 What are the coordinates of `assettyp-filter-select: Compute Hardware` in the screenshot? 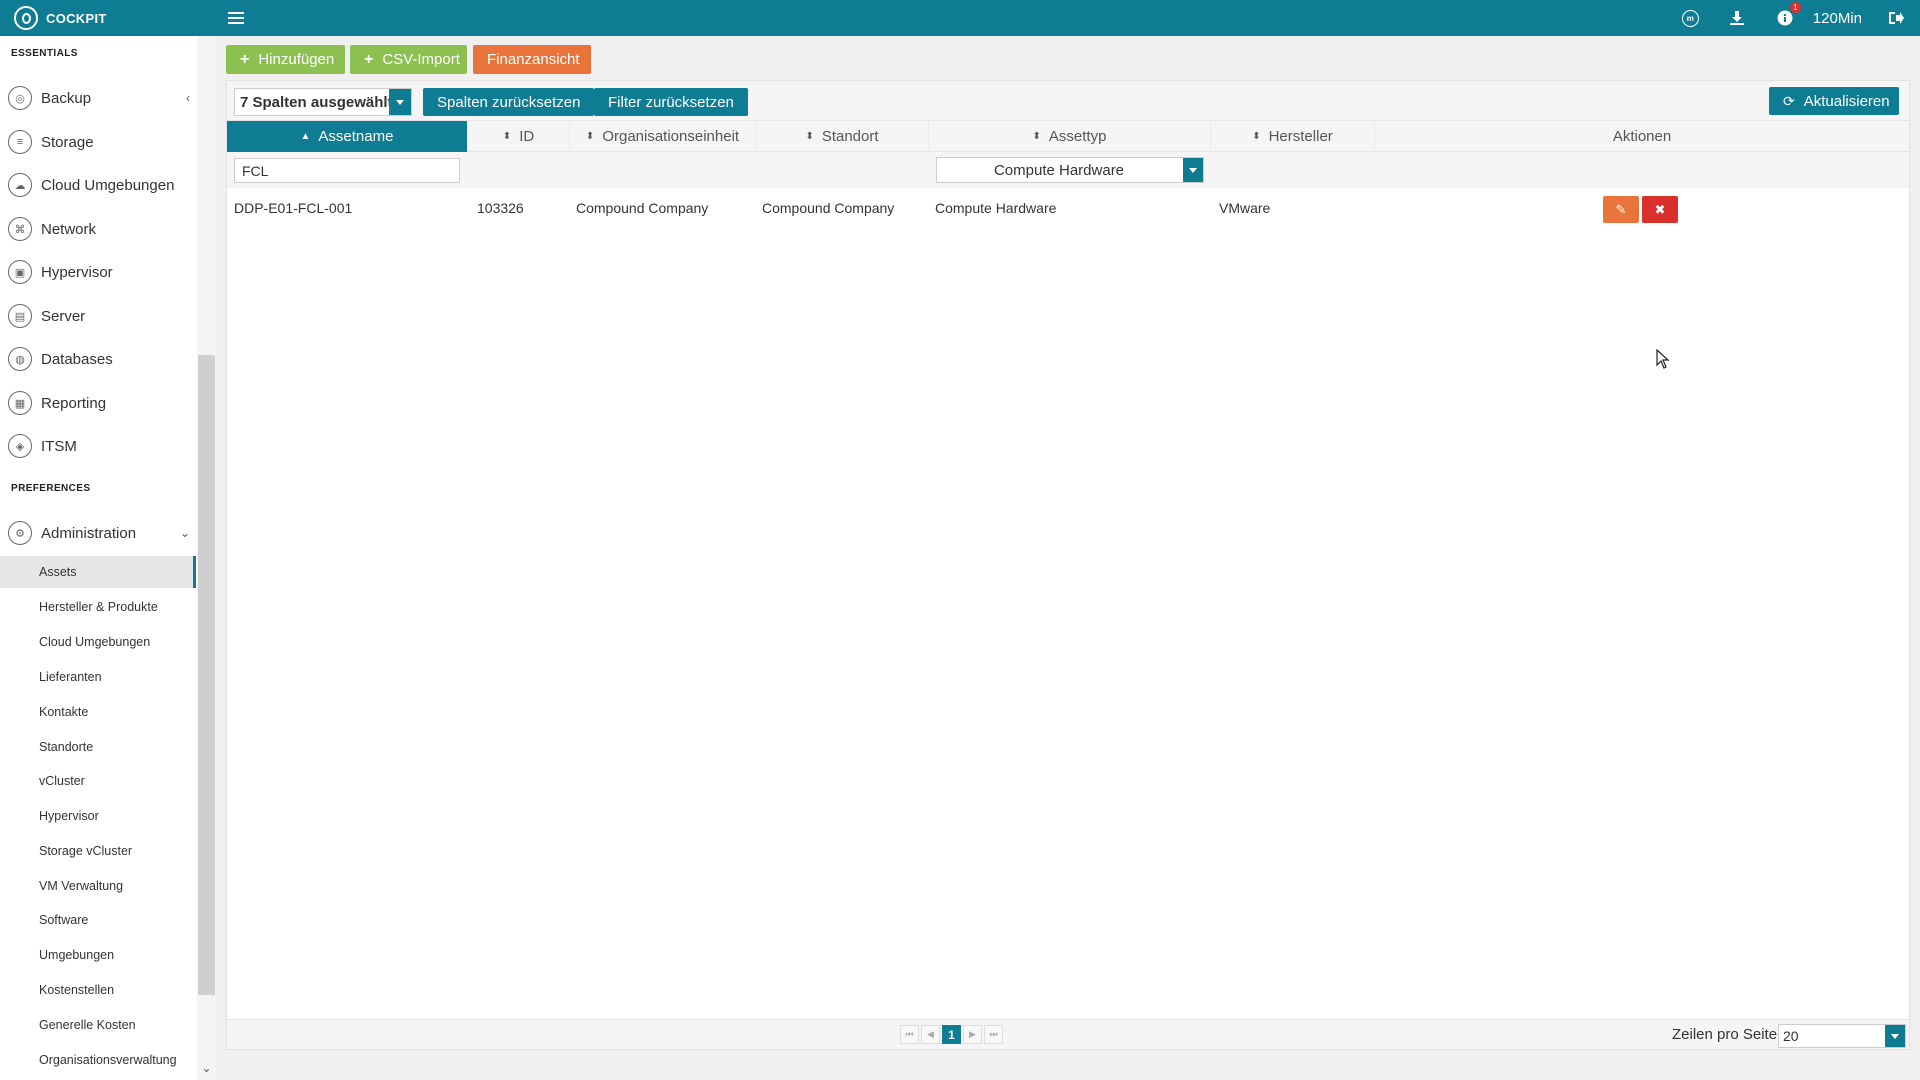 It's located at (1070, 170).